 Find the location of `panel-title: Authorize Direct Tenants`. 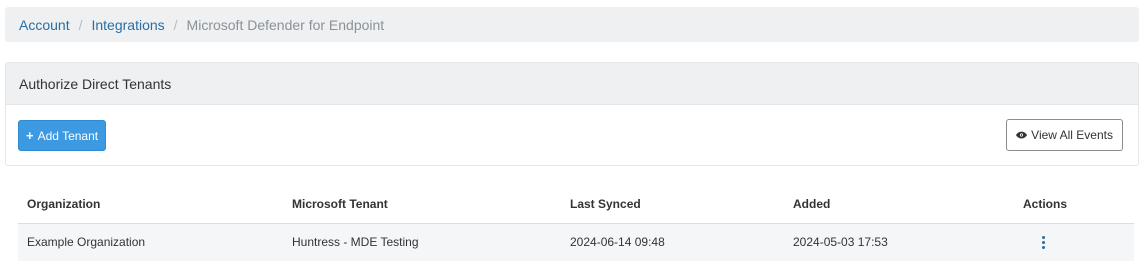

panel-title: Authorize Direct Tenants is located at coordinates (572, 84).